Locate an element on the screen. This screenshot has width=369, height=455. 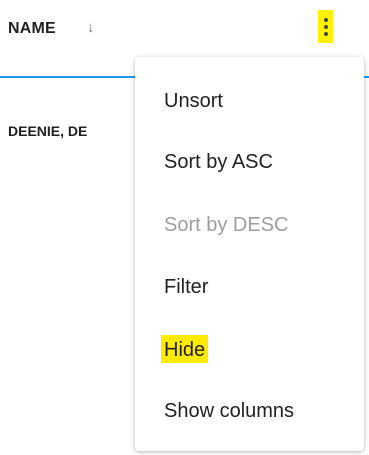
menu-item-filter: Filter is located at coordinates (186, 287).